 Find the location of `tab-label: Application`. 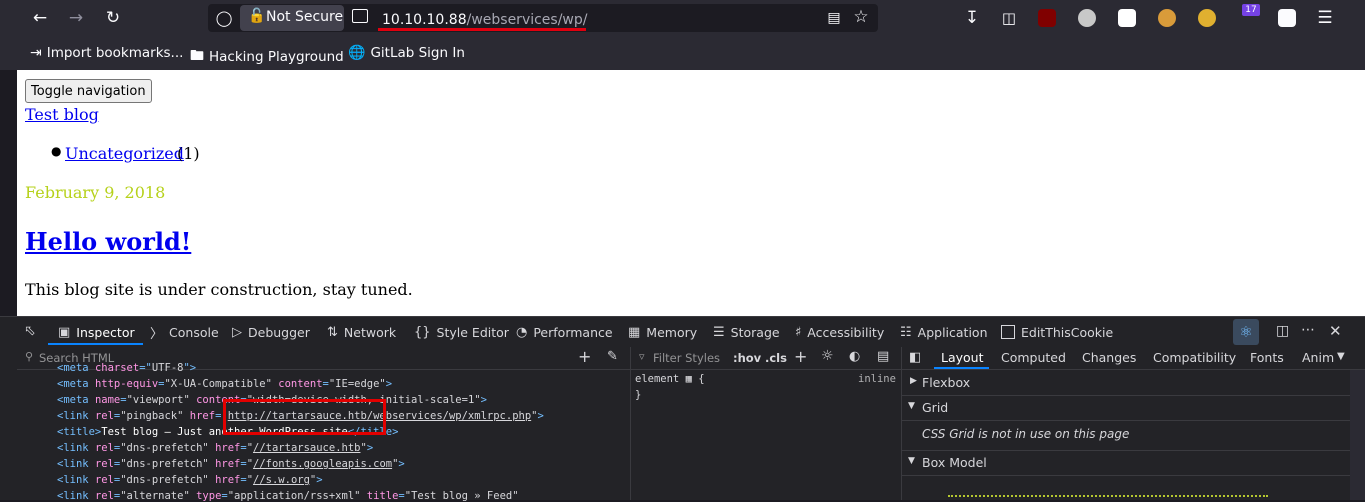

tab-label: Application is located at coordinates (952, 332).